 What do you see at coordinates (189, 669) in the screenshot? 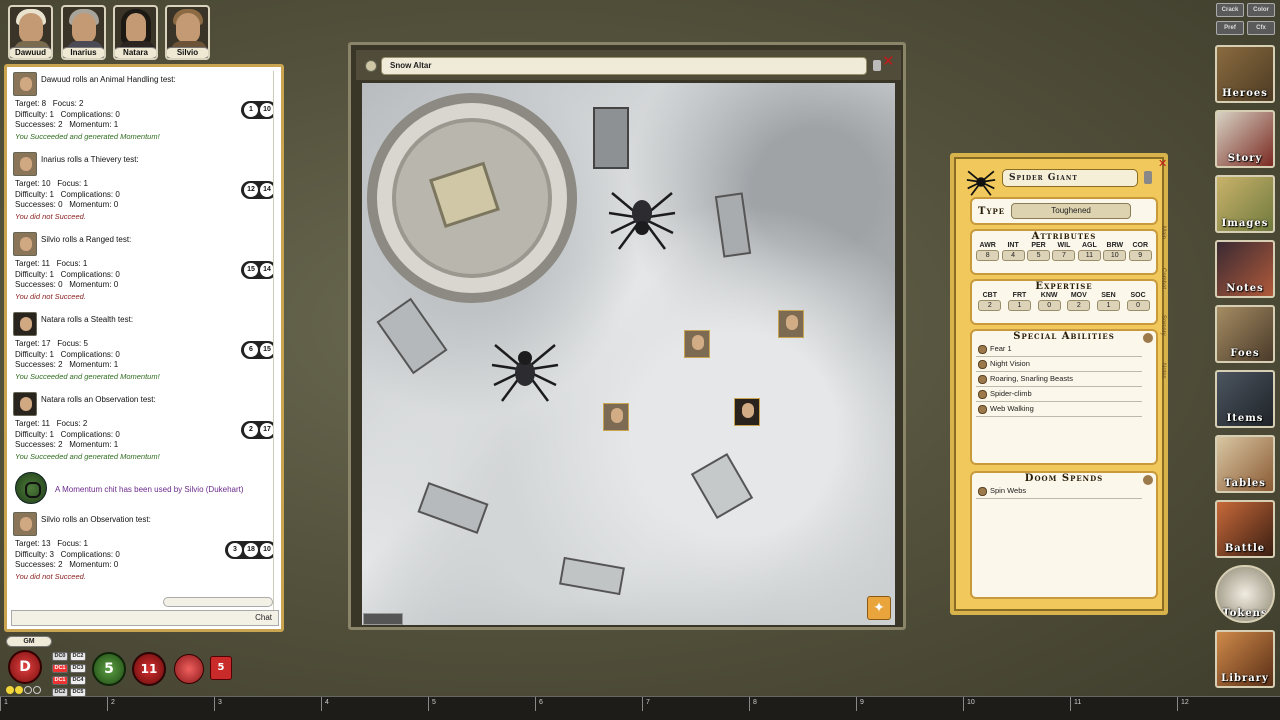
I see `dice-icon` at bounding box center [189, 669].